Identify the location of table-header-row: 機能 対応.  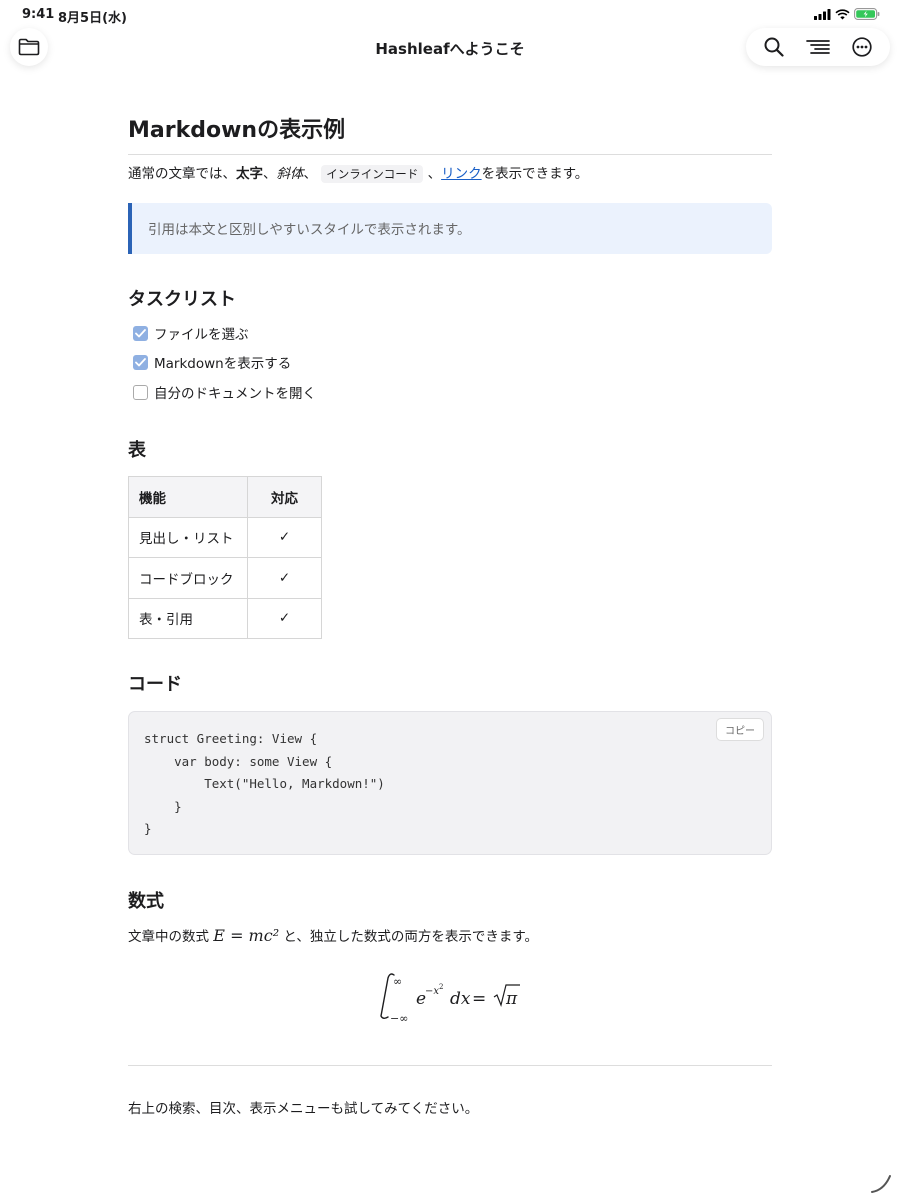
(225, 497).